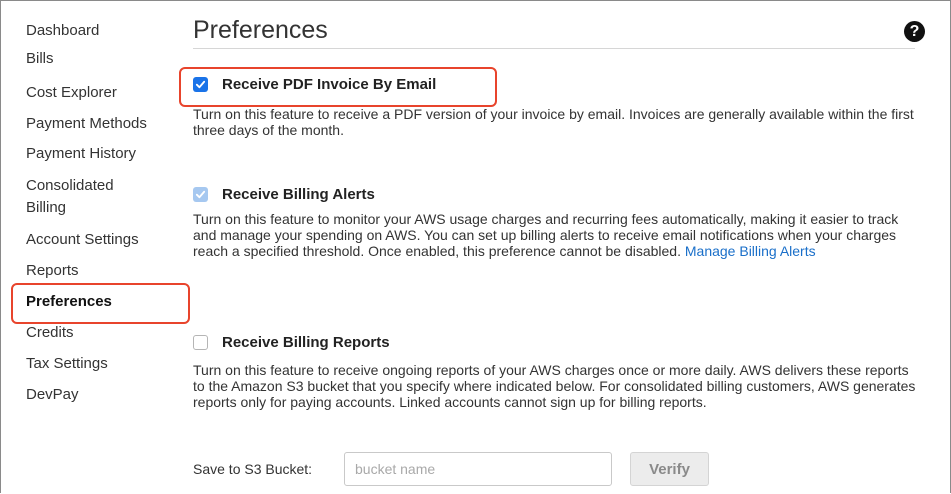  What do you see at coordinates (40, 59) in the screenshot?
I see `sidebar-item-bills: Bills` at bounding box center [40, 59].